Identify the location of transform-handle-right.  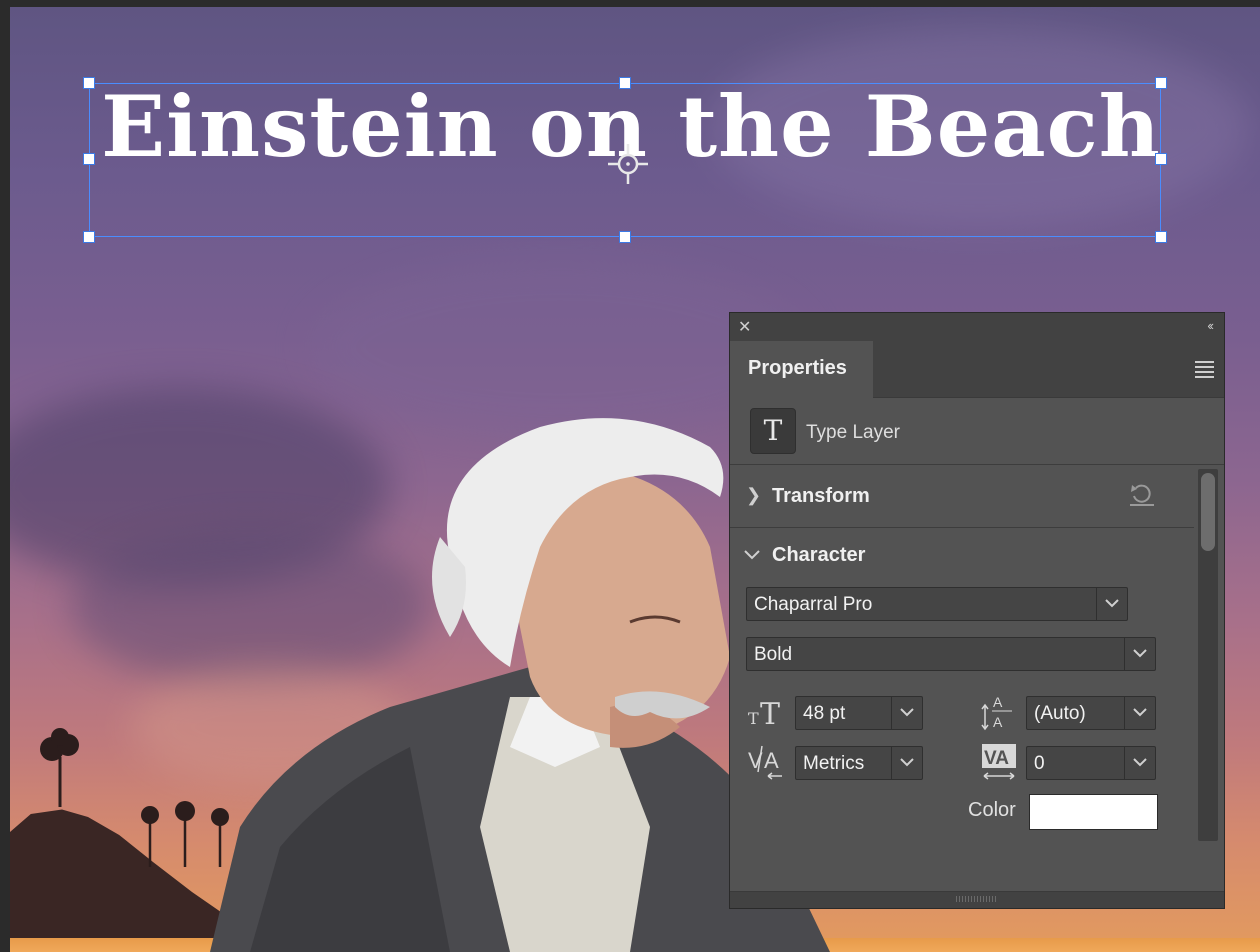
(1161, 159).